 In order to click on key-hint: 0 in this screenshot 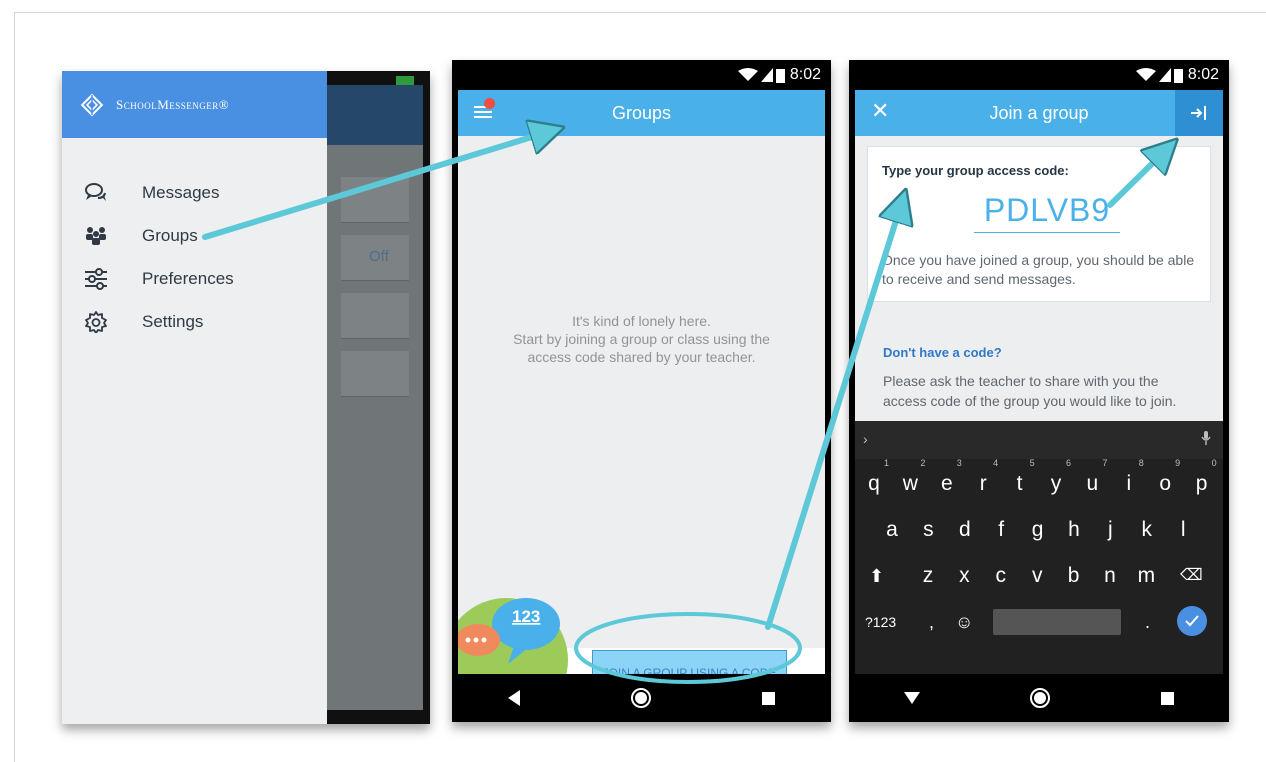, I will do `click(1214, 463)`.